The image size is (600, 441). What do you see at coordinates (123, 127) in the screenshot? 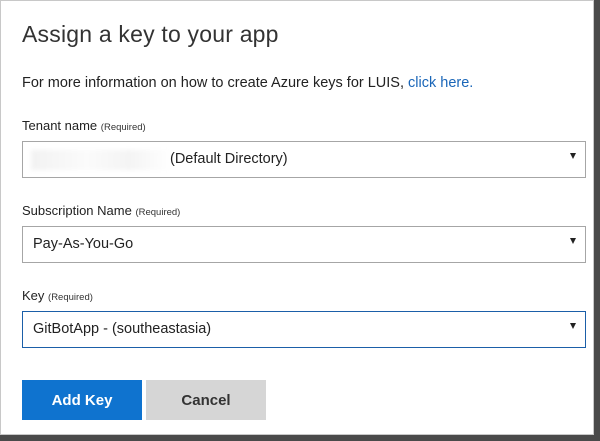
I see `tenant-name-required: (Required)` at bounding box center [123, 127].